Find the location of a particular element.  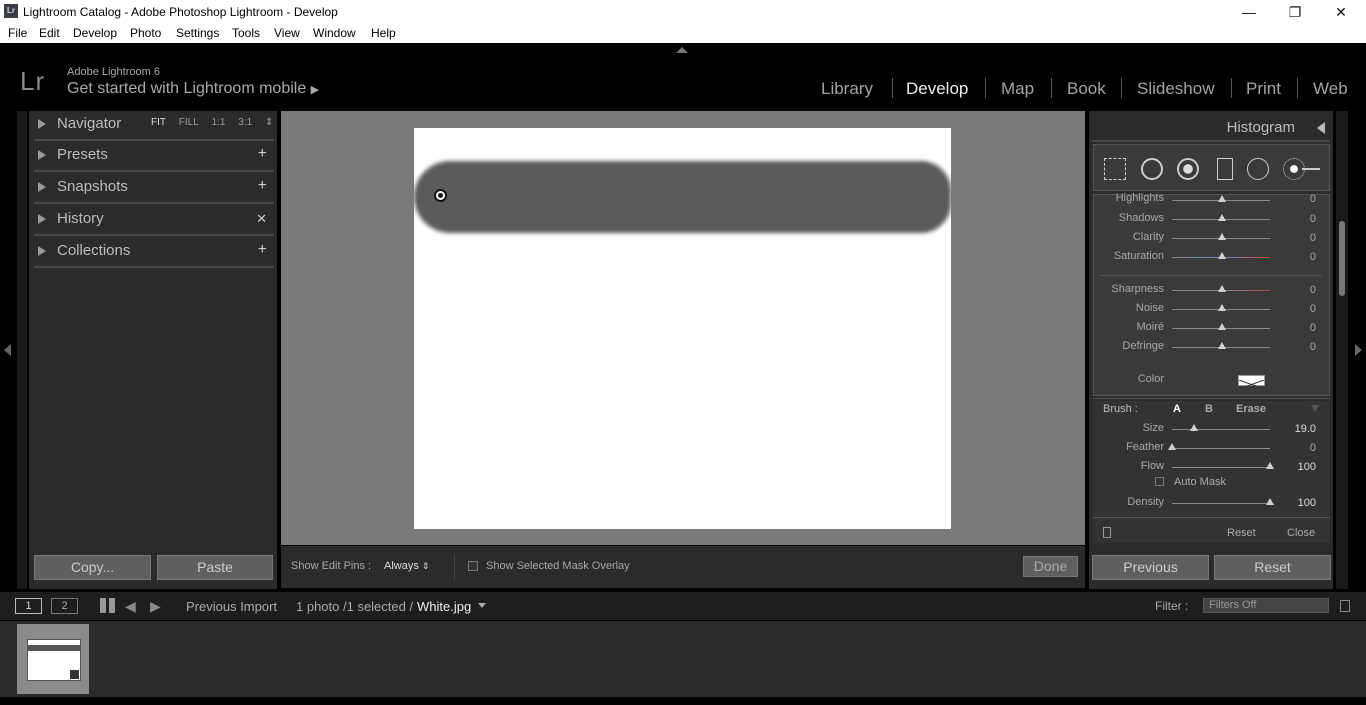

previous-button: Previous is located at coordinates (1150, 567).